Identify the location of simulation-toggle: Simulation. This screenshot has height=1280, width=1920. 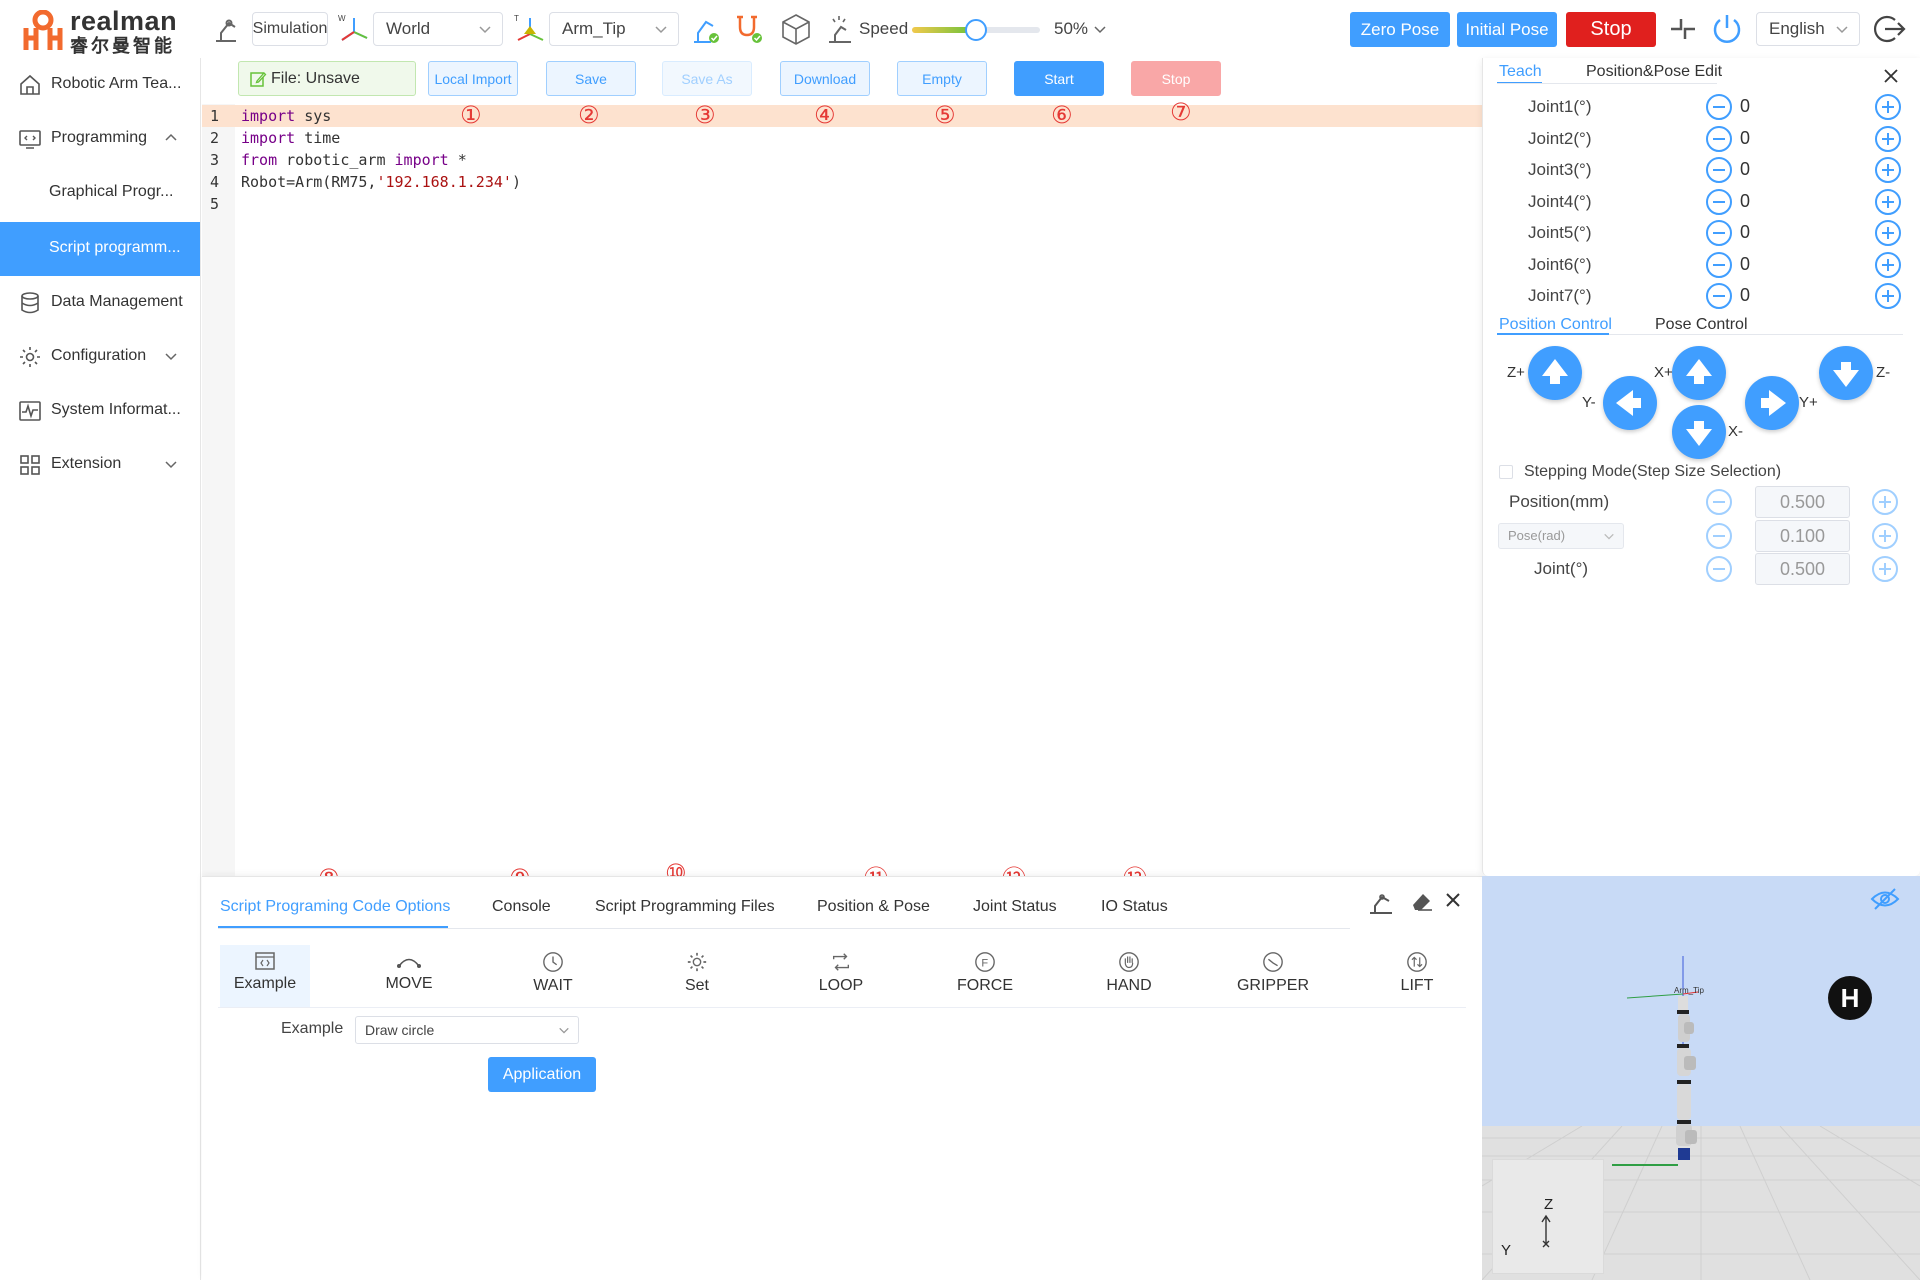
(290, 29).